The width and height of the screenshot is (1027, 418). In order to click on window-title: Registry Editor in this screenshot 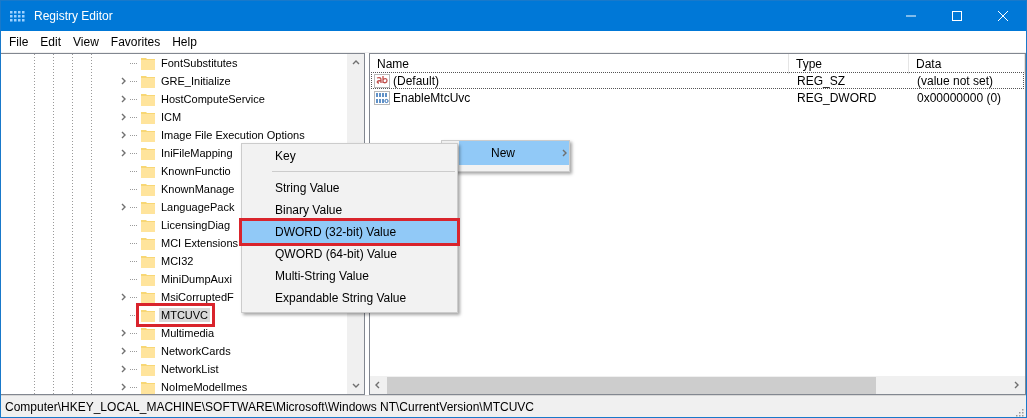, I will do `click(73, 16)`.